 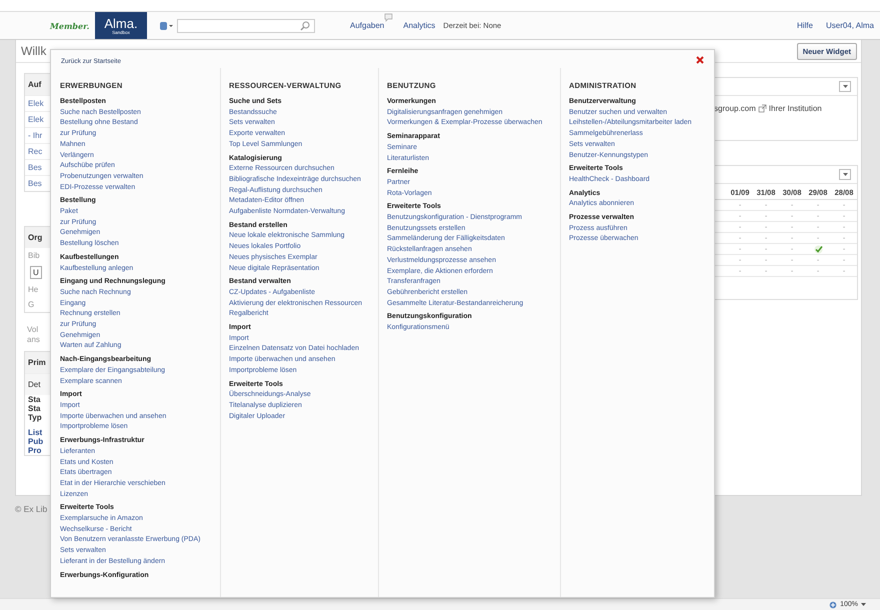 I want to click on speech-bubble-icon, so click(x=389, y=17).